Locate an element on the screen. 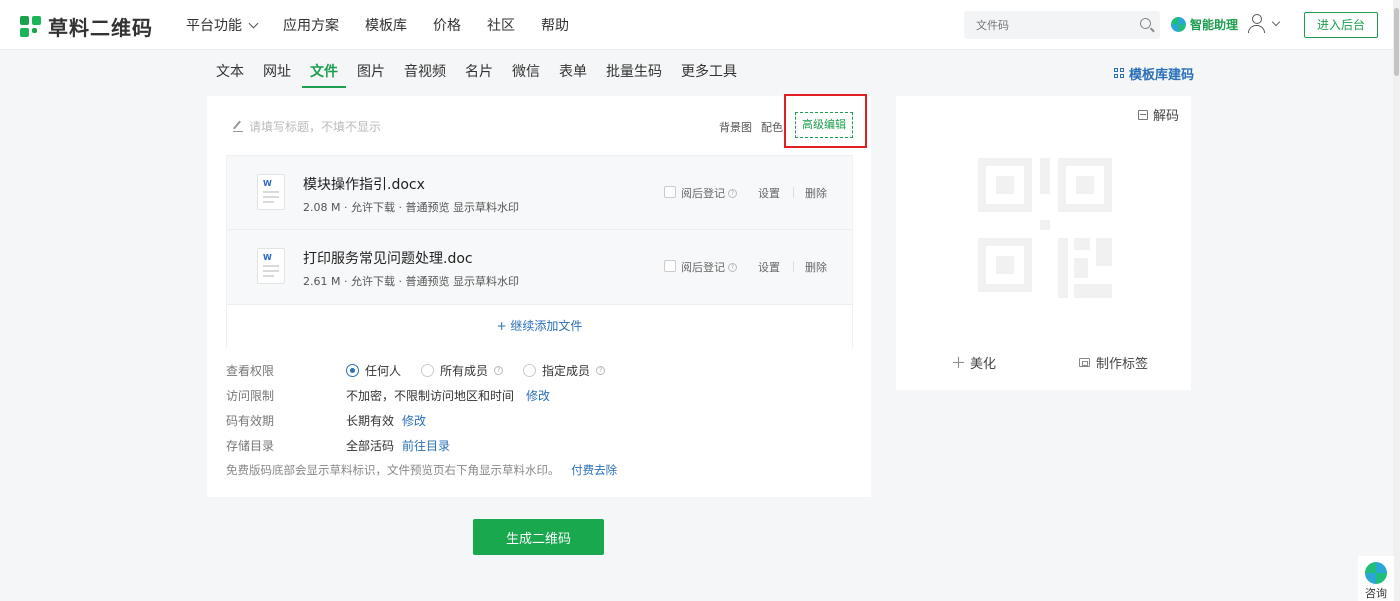  file-meta: 2.08 M · 允许下载 · 普通预览 显示草料水印 is located at coordinates (411, 207).